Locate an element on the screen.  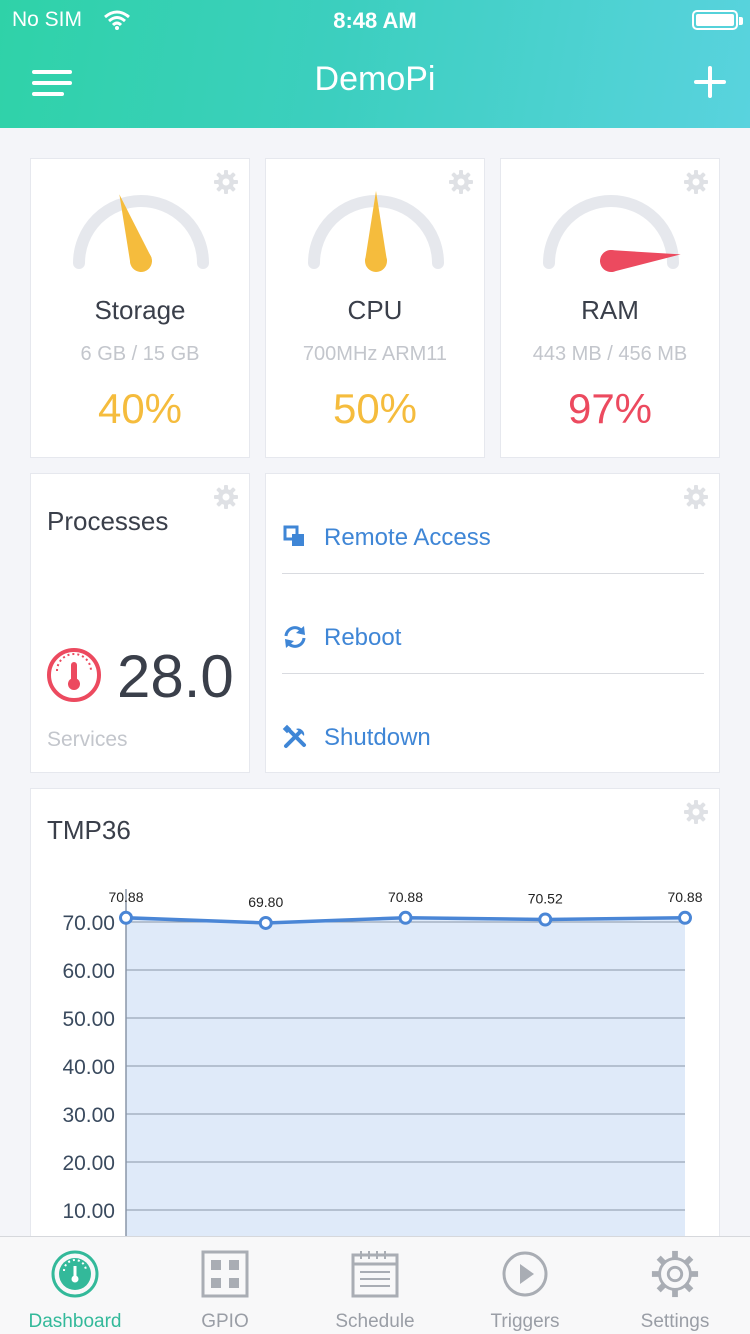
tab-schedule: Schedule is located at coordinates (375, 1285).